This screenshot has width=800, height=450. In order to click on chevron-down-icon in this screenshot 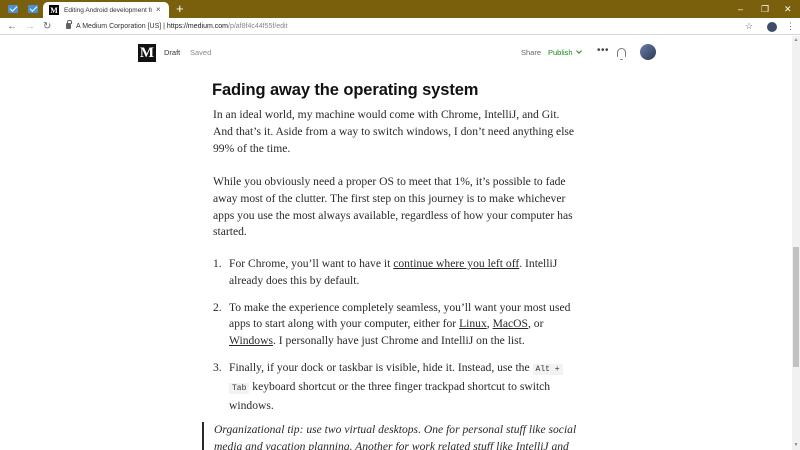, I will do `click(578, 51)`.